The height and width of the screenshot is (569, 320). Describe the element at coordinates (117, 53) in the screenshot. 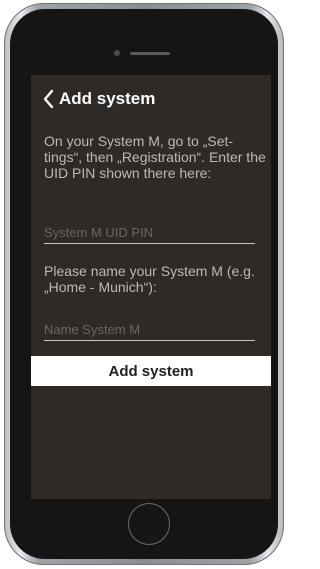

I see `front-camera` at that location.